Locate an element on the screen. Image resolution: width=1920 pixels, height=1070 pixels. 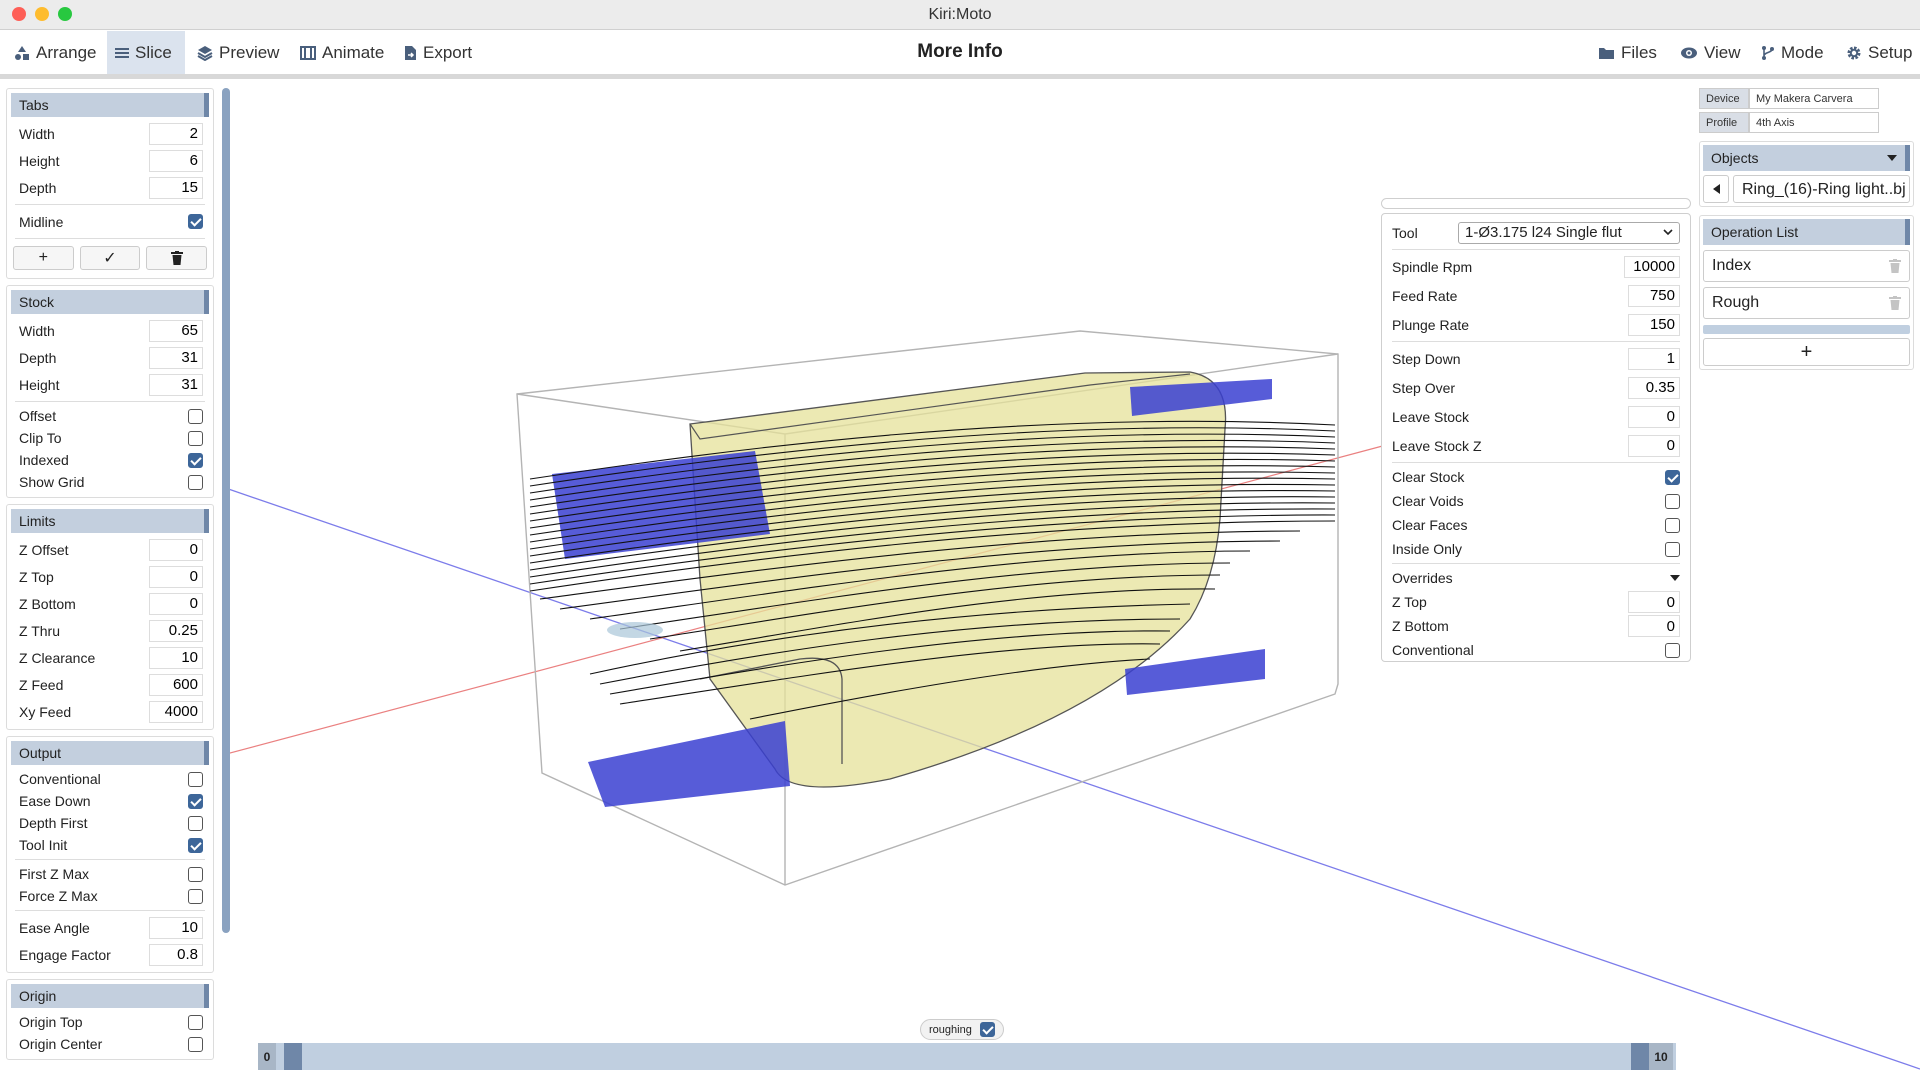
leave-stock-input is located at coordinates (1654, 416).